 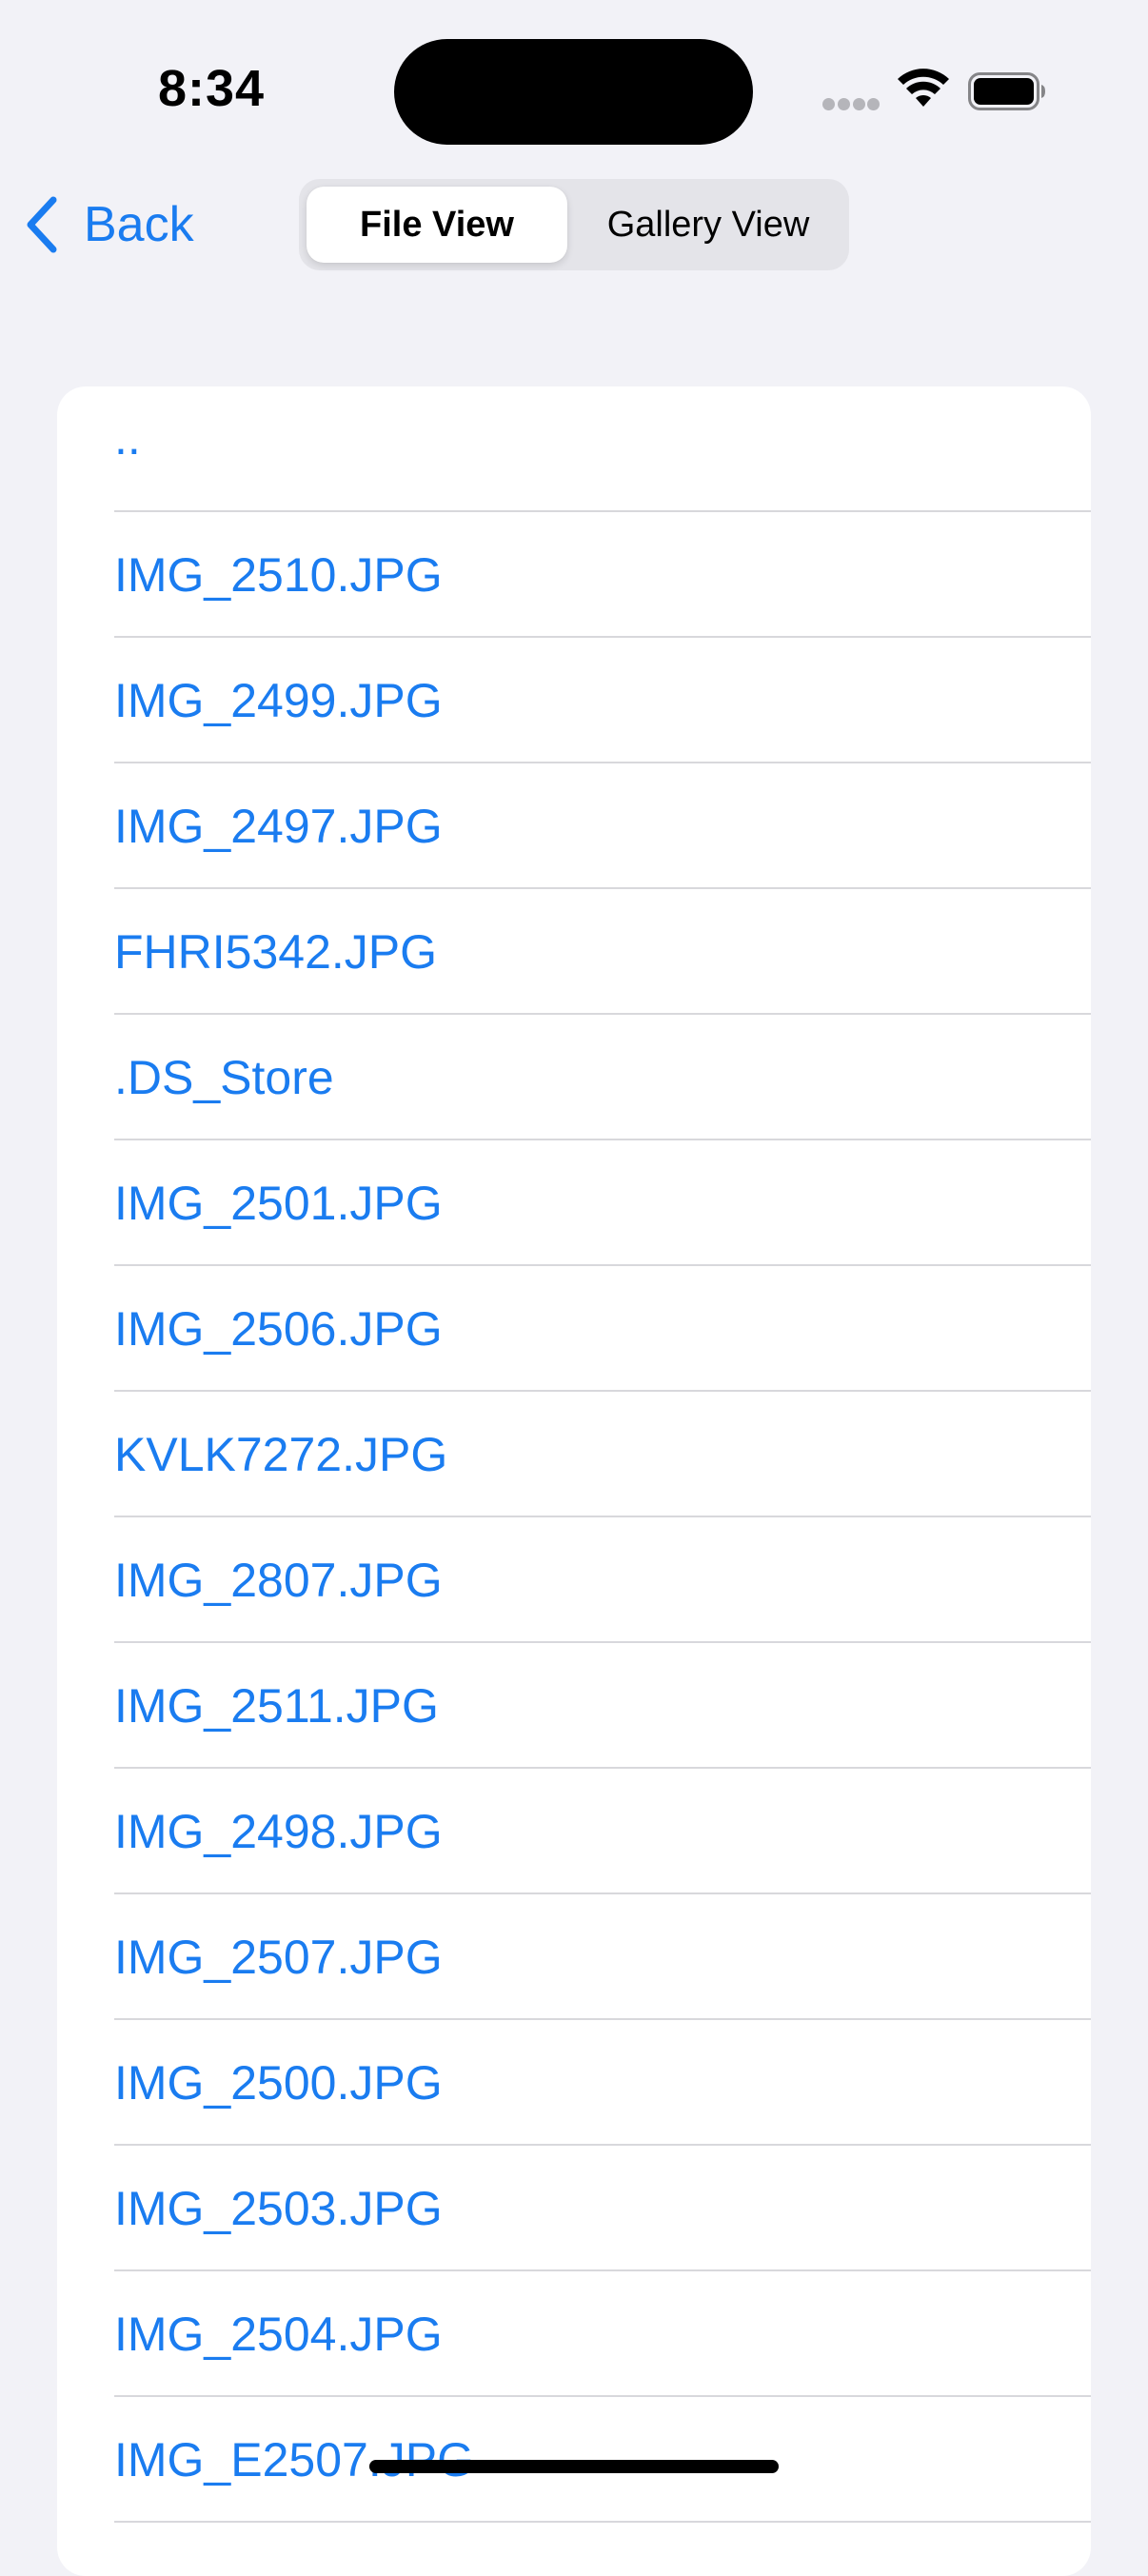 I want to click on list-item: IMG_2500.JPG, so click(x=574, y=2083).